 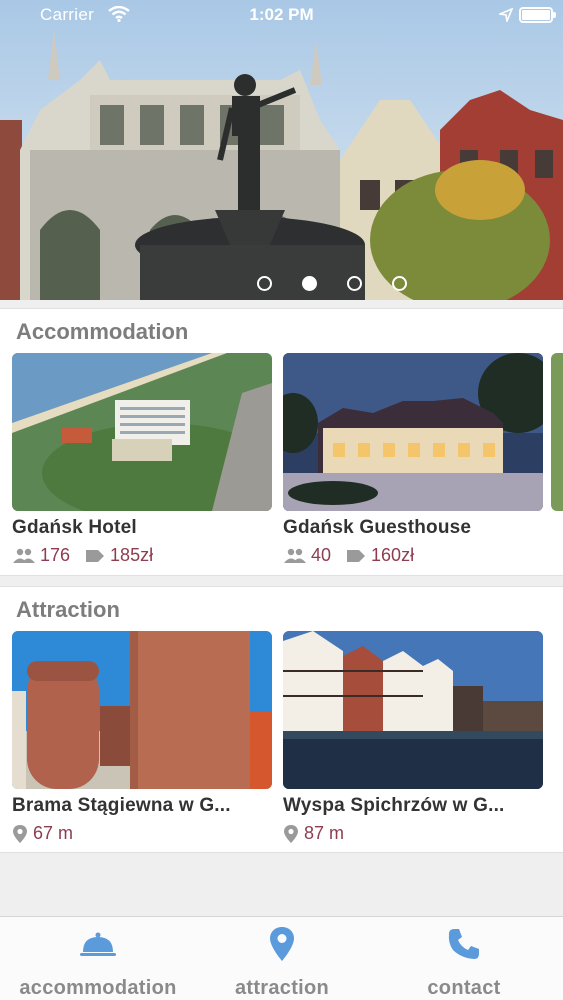 I want to click on accommodation-meta: 176 185zł, so click(x=142, y=555).